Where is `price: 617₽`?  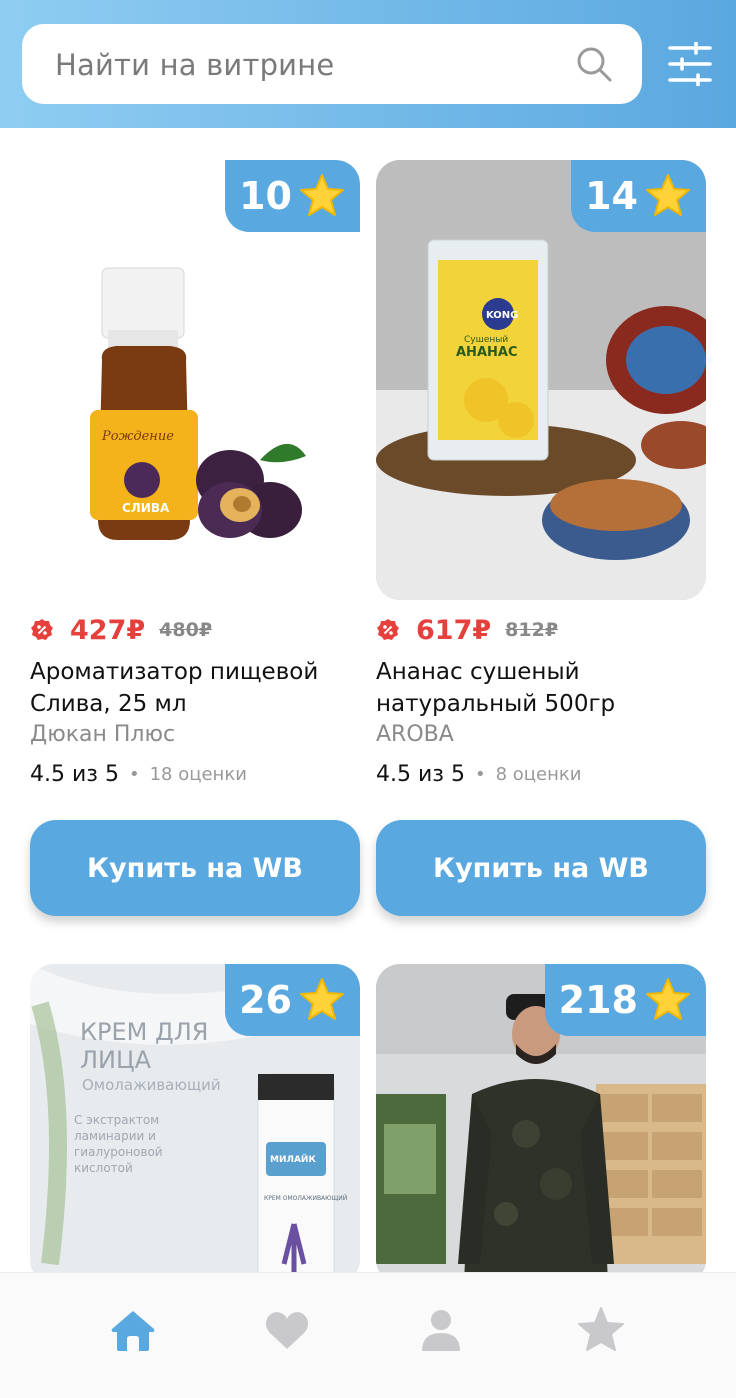
price: 617₽ is located at coordinates (454, 630).